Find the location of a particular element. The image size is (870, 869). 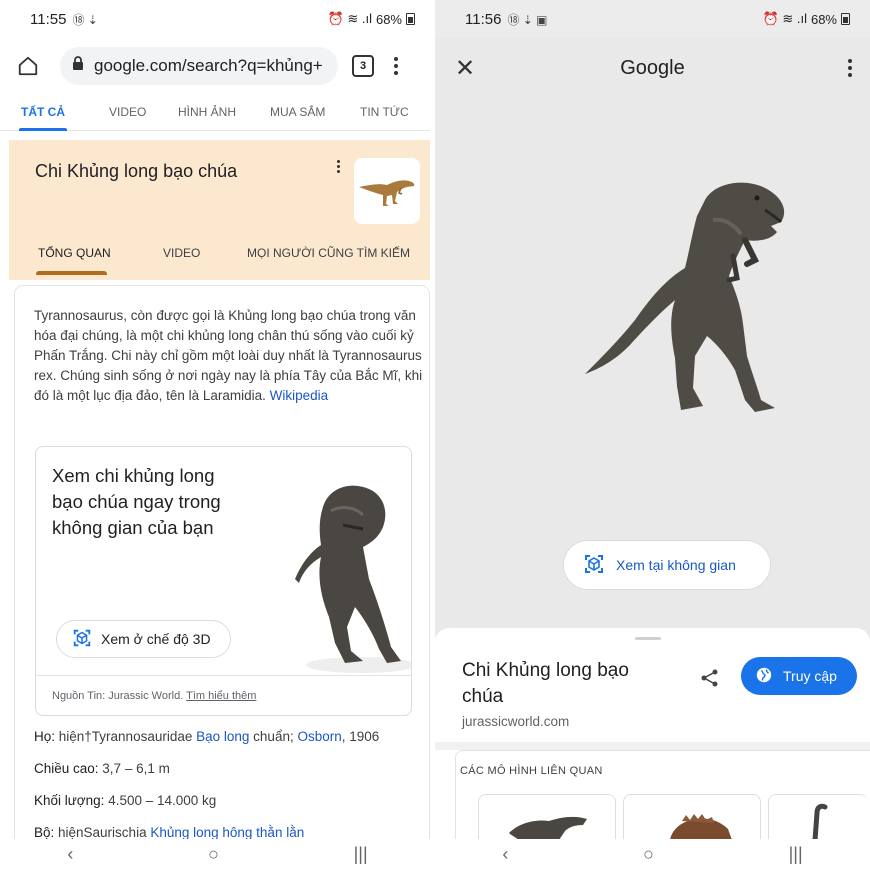

panel-menu-icon is located at coordinates (338, 166).